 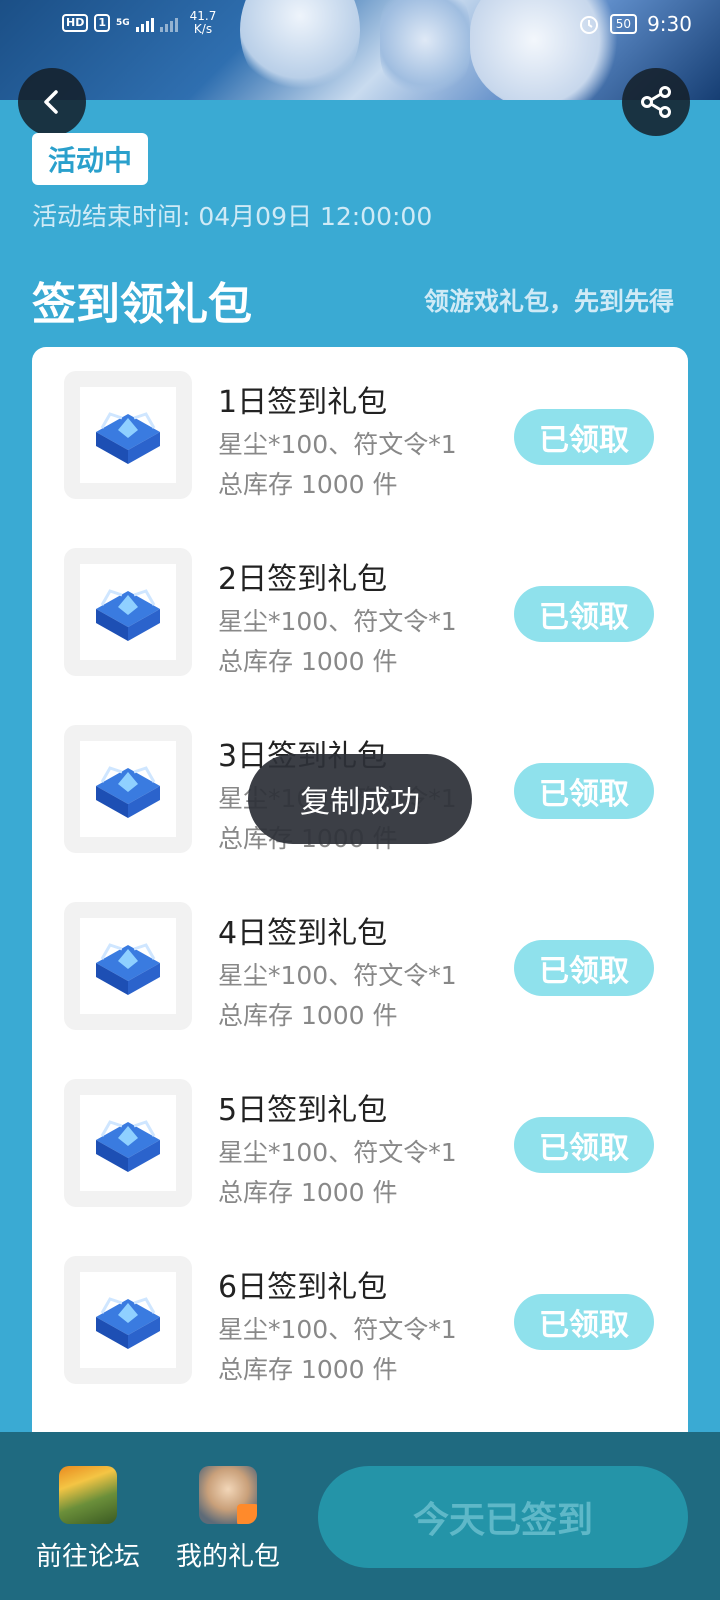 What do you see at coordinates (144, 23) in the screenshot?
I see `signal-icon` at bounding box center [144, 23].